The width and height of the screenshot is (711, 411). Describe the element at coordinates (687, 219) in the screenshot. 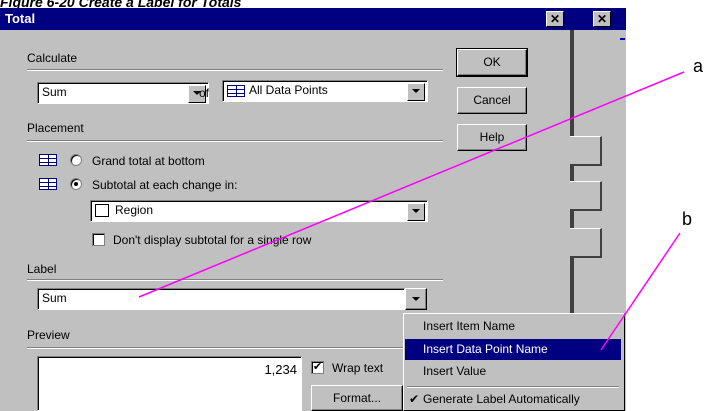

I see `callout-b-label: b` at that location.